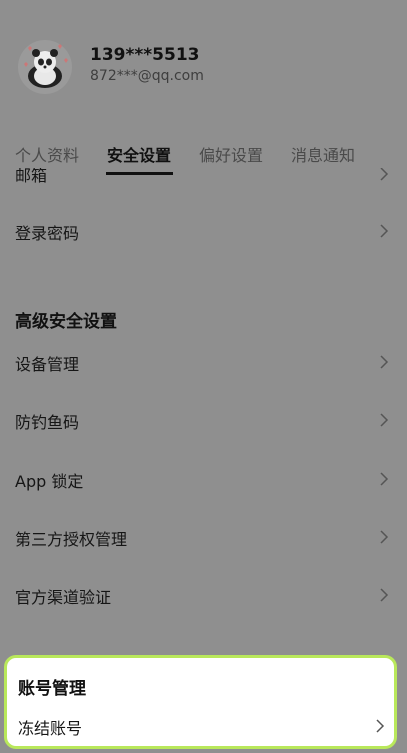  I want to click on list-item-label: 官方渠道验证, so click(63, 597).